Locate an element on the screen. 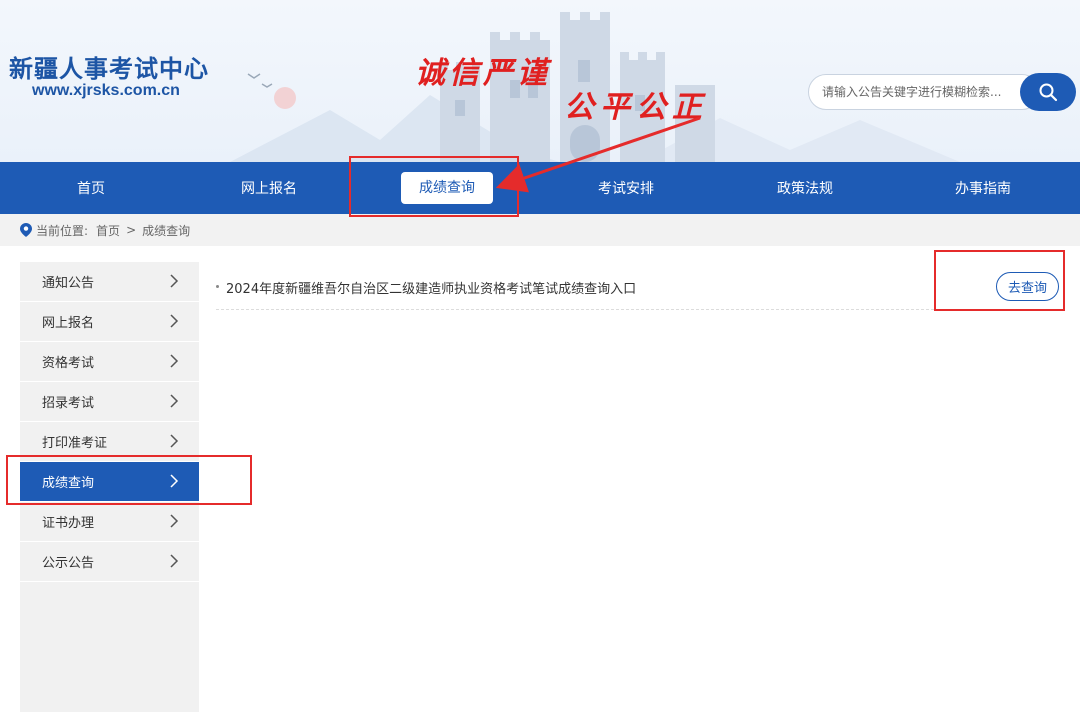 The width and height of the screenshot is (1080, 727). nav-item-label: 考试安排 is located at coordinates (626, 189).